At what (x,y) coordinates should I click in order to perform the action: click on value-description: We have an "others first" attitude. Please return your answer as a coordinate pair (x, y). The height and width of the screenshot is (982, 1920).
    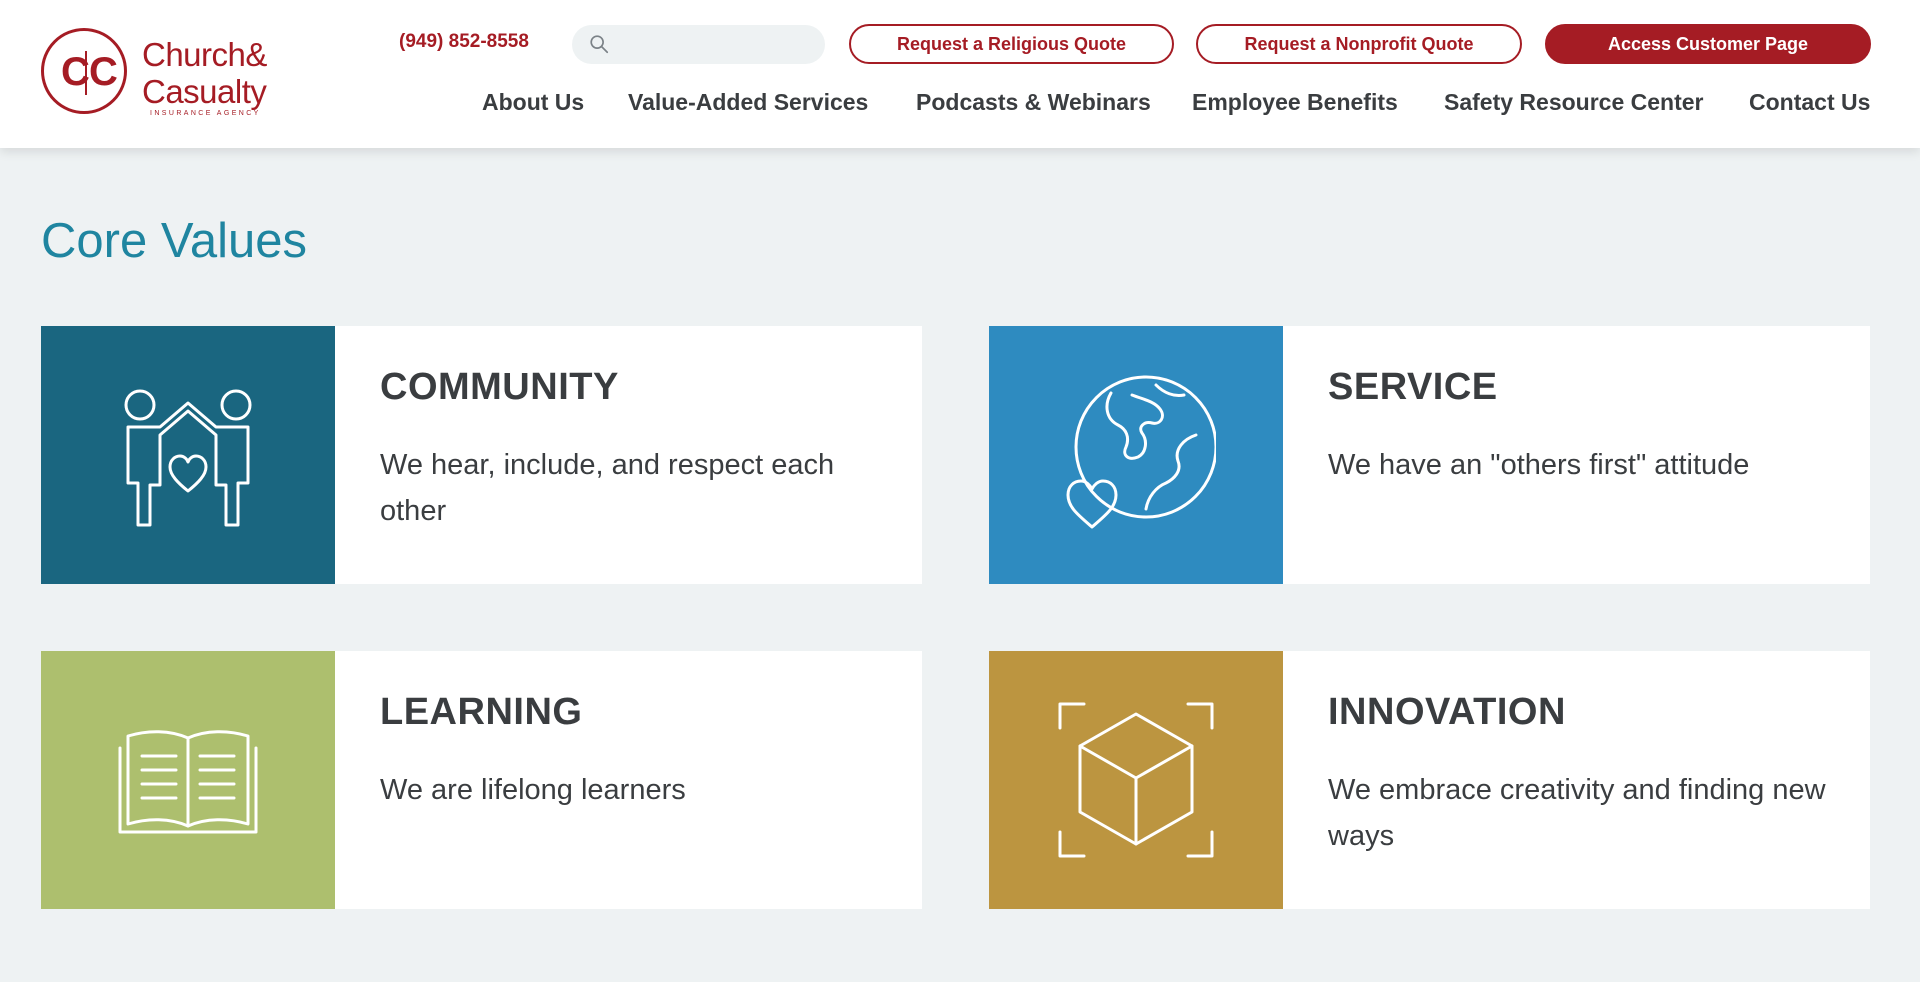
    Looking at the image, I should click on (1539, 465).